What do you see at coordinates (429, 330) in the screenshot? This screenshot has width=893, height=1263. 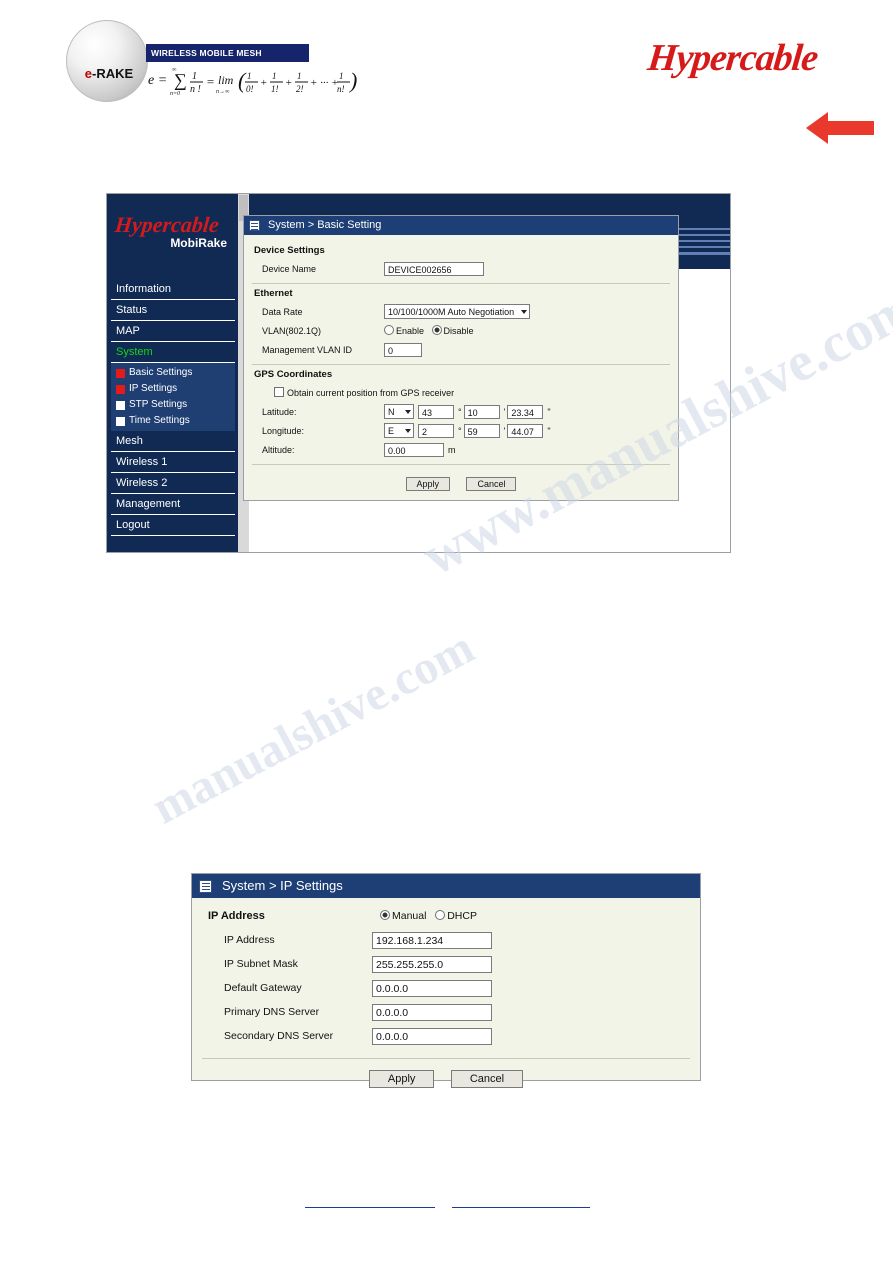 I see `vlan-radio-group: Enable Disable` at bounding box center [429, 330].